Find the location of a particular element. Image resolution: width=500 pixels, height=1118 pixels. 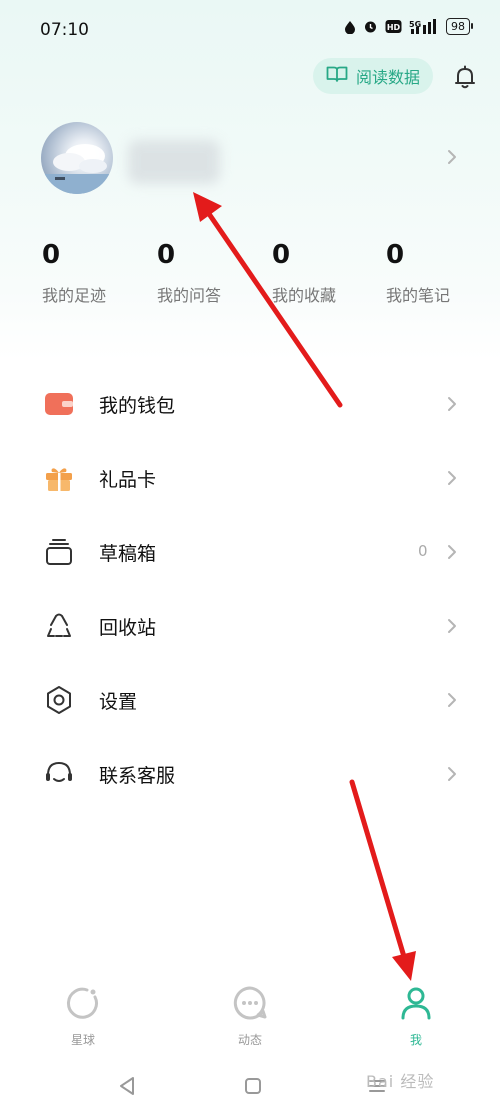

menu-item-drafts: 草稿箱 0 is located at coordinates (250, 551).